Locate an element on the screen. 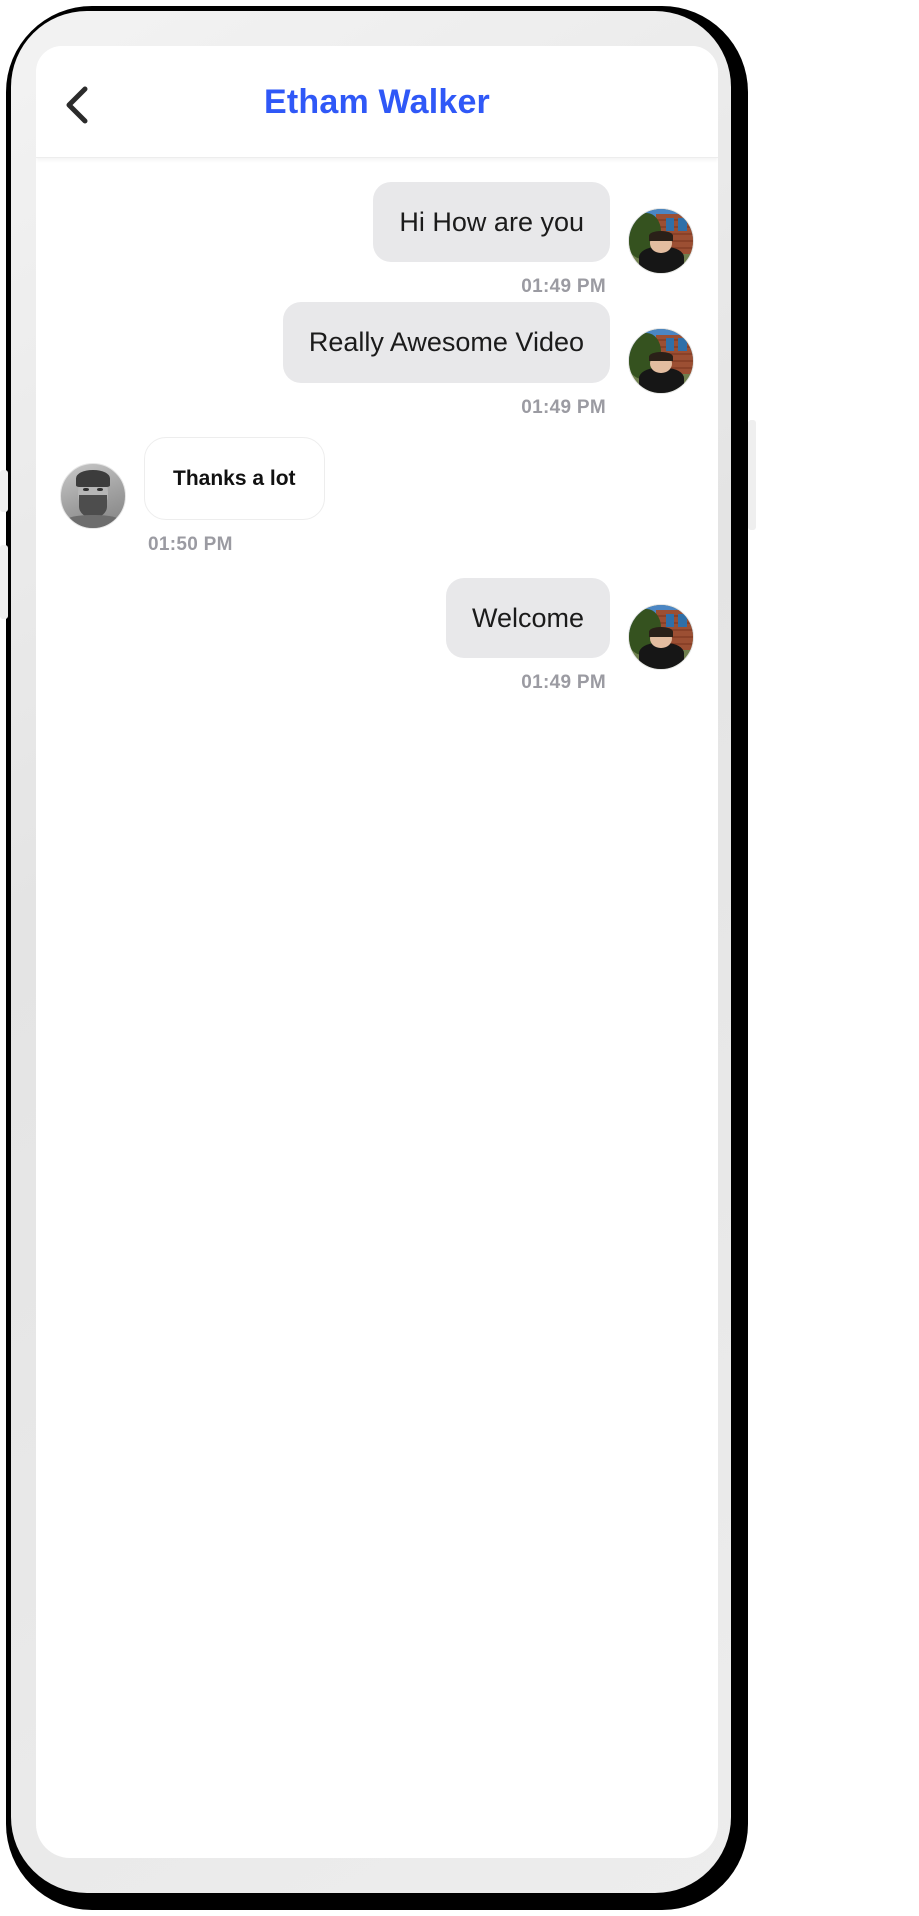 The width and height of the screenshot is (919, 1916). chevron-left-icon is located at coordinates (77, 105).